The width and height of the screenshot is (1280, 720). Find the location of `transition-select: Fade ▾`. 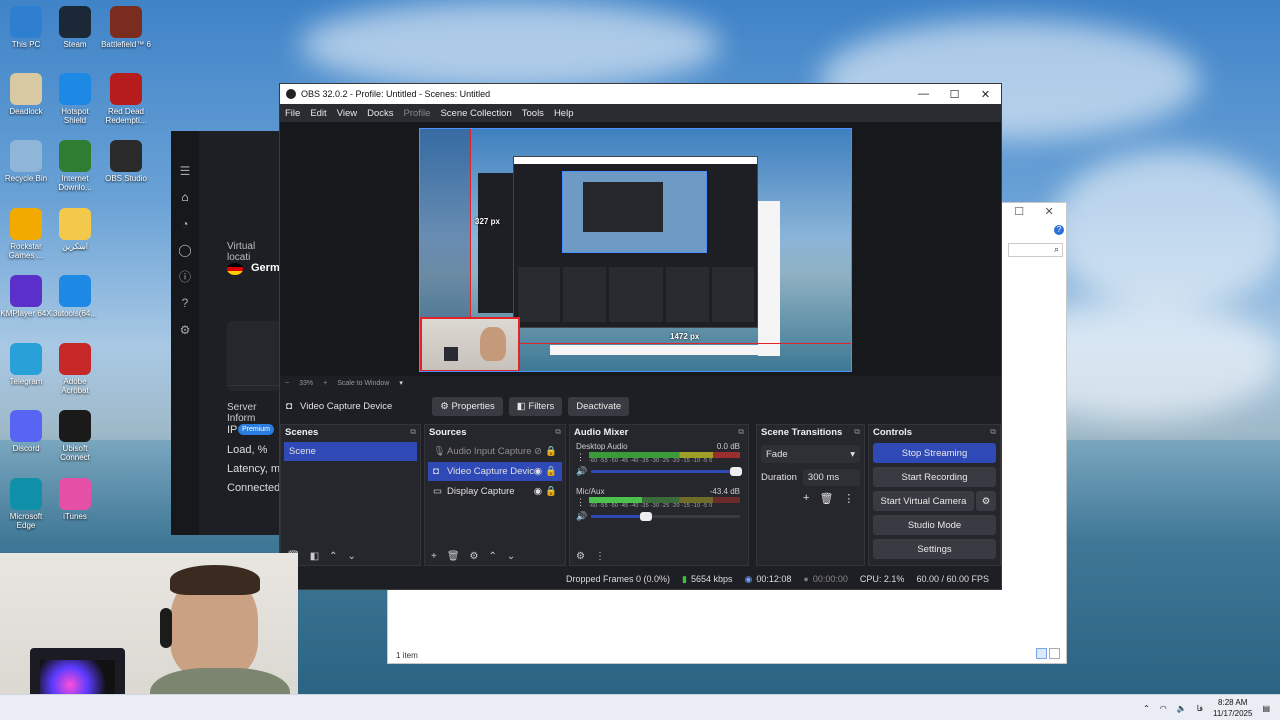

transition-select: Fade ▾ is located at coordinates (810, 454).